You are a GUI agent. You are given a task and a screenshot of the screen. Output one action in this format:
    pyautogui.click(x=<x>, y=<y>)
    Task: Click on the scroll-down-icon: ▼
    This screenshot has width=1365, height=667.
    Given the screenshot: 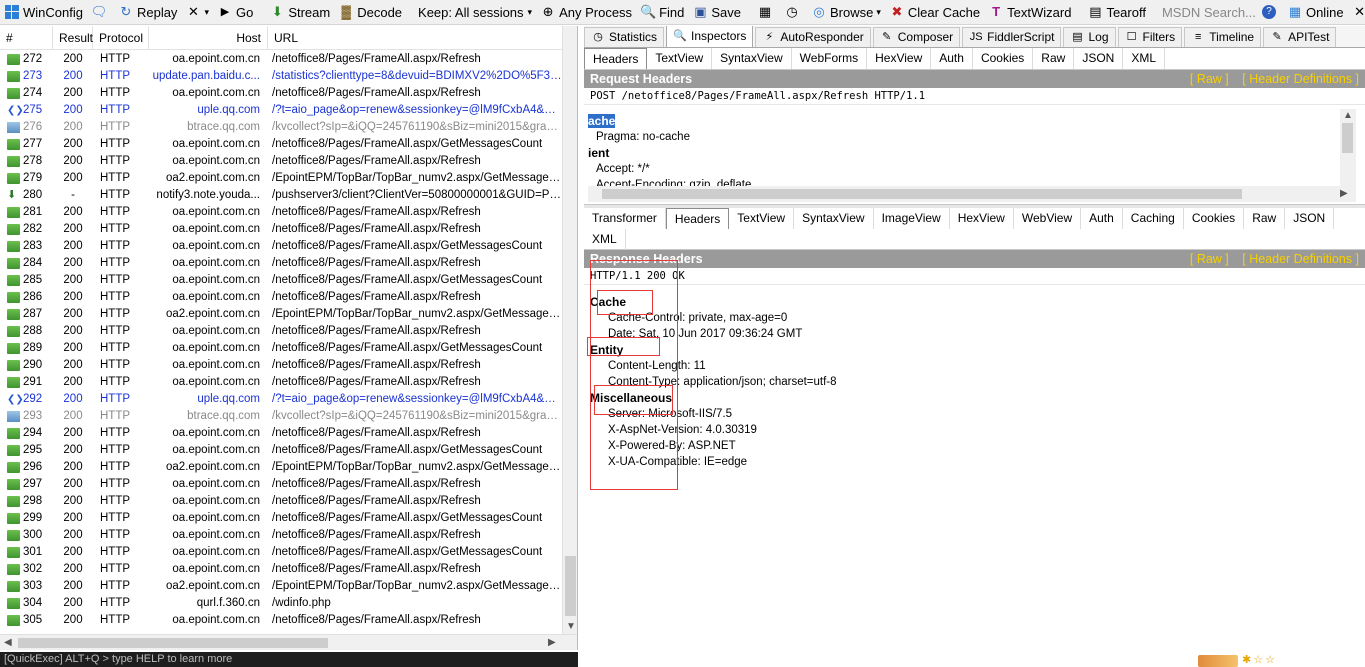 What is the action you would take?
    pyautogui.click(x=571, y=626)
    